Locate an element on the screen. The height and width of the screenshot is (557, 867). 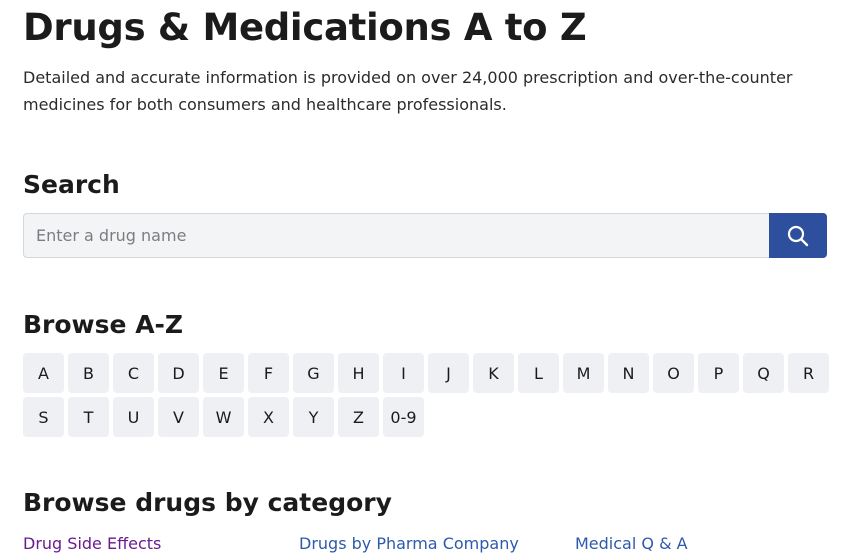
letter-button-t: T is located at coordinates (88, 417).